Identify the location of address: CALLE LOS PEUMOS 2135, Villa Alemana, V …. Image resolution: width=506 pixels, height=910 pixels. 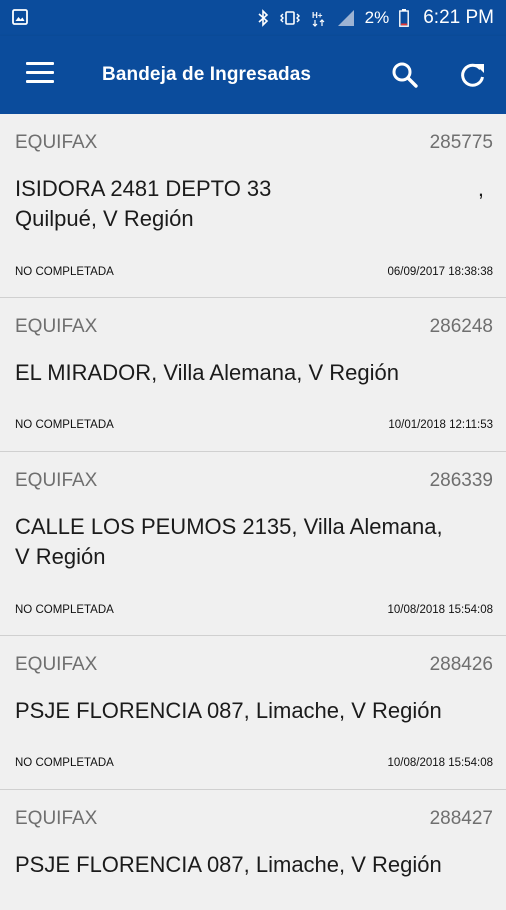
(250, 542).